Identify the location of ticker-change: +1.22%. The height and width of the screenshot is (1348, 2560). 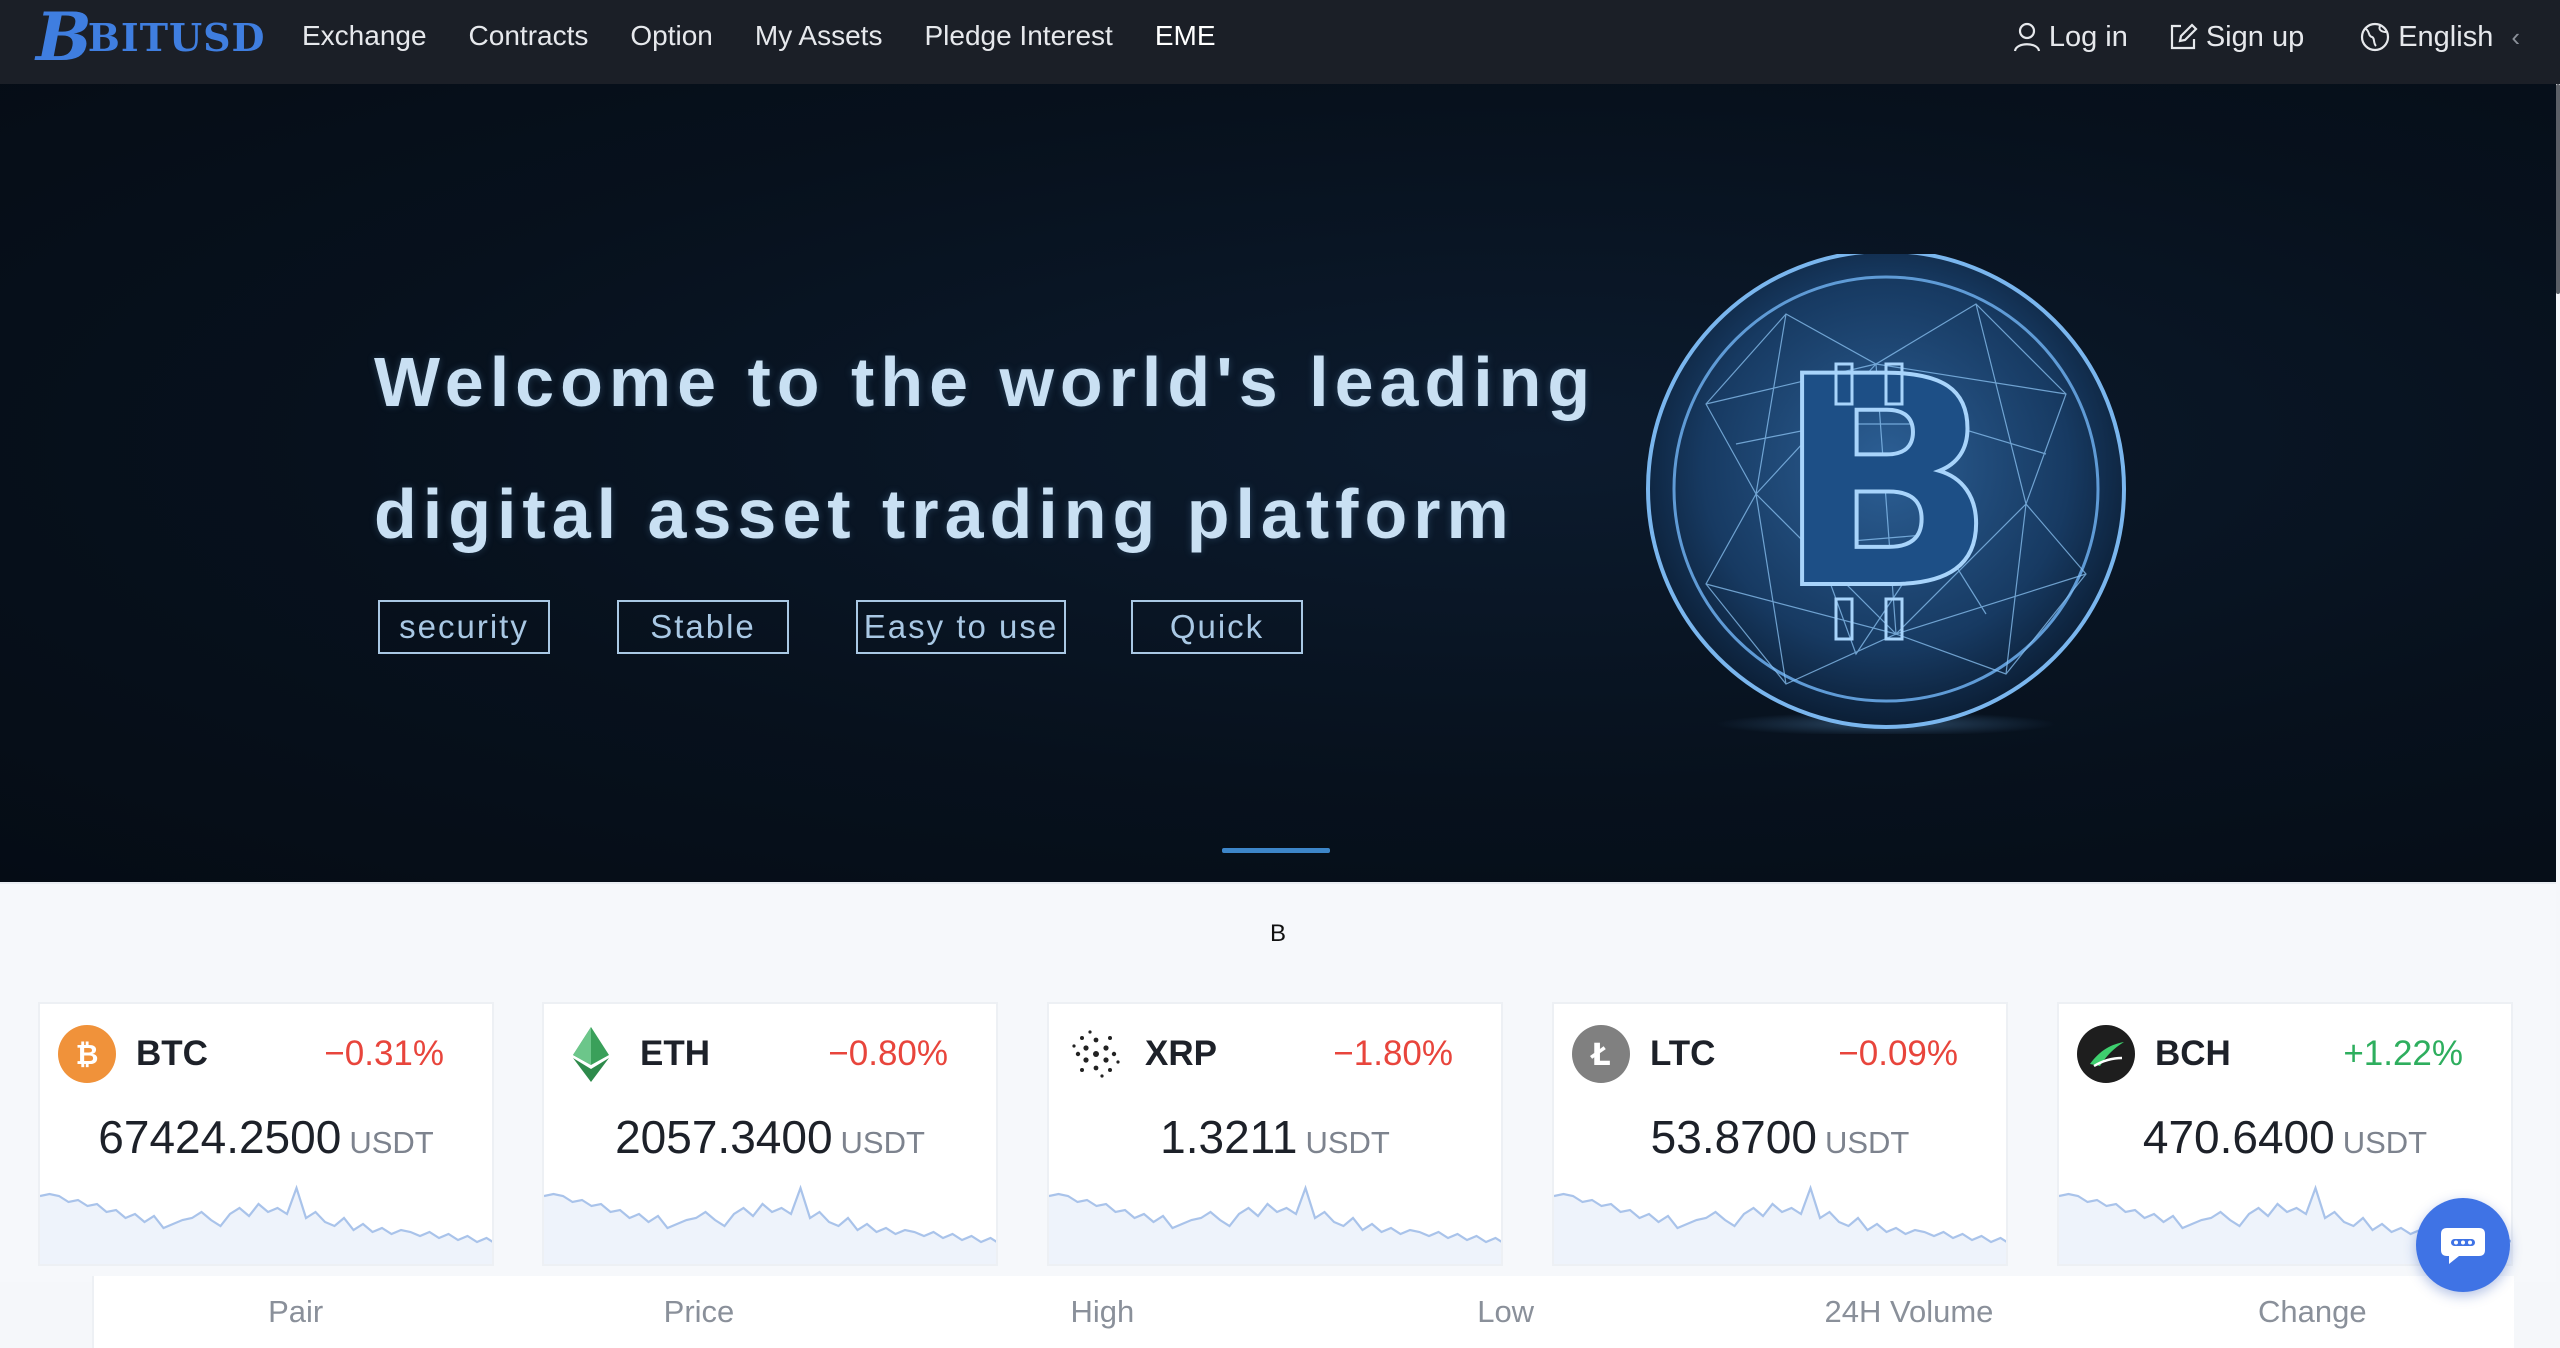
(2403, 1053).